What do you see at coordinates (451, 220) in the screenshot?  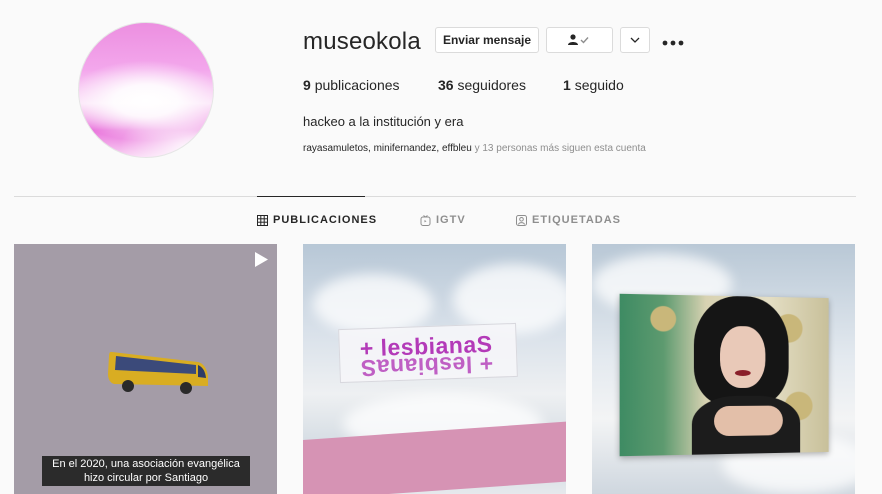 I see `tab-igtv-label: IGTV` at bounding box center [451, 220].